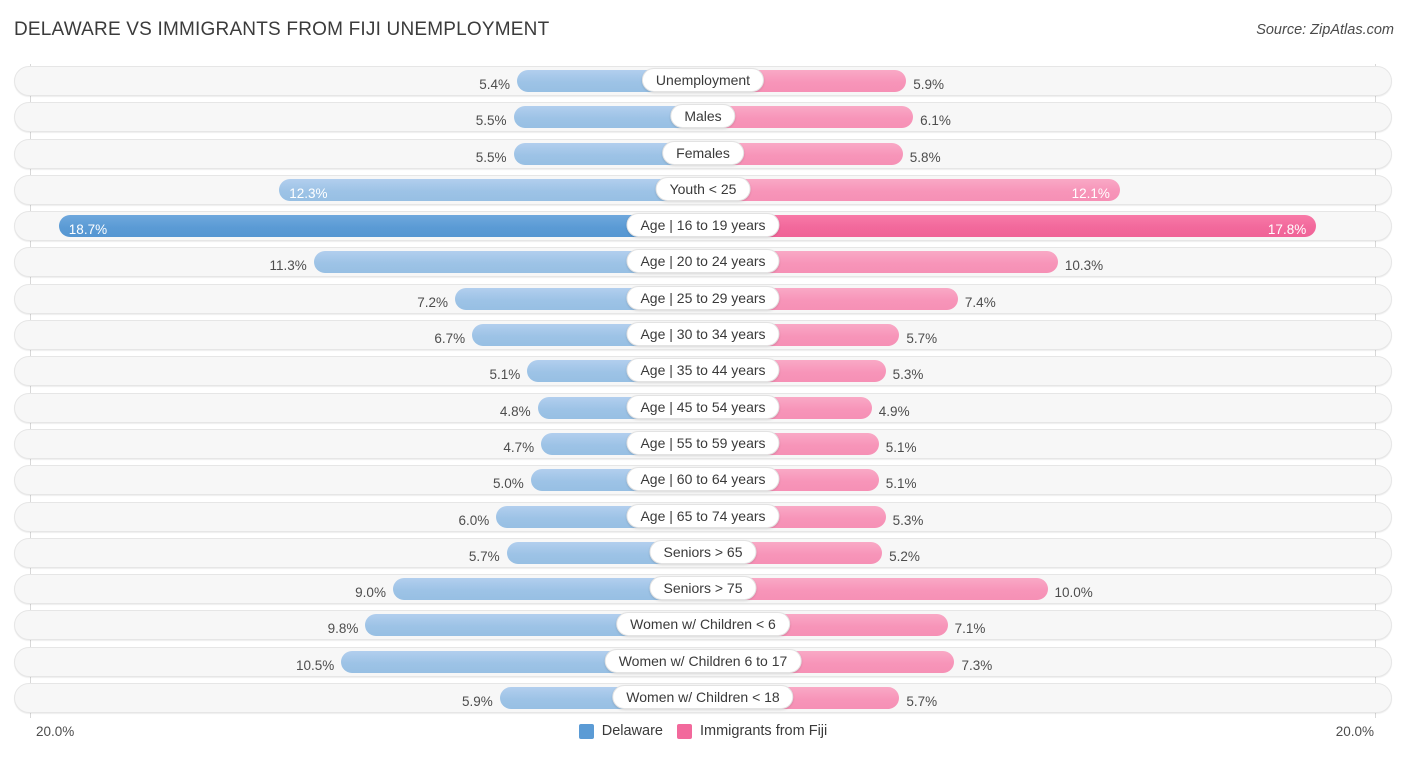  Describe the element at coordinates (358, 335) in the screenshot. I see `row-left-half: 6.7%` at that location.